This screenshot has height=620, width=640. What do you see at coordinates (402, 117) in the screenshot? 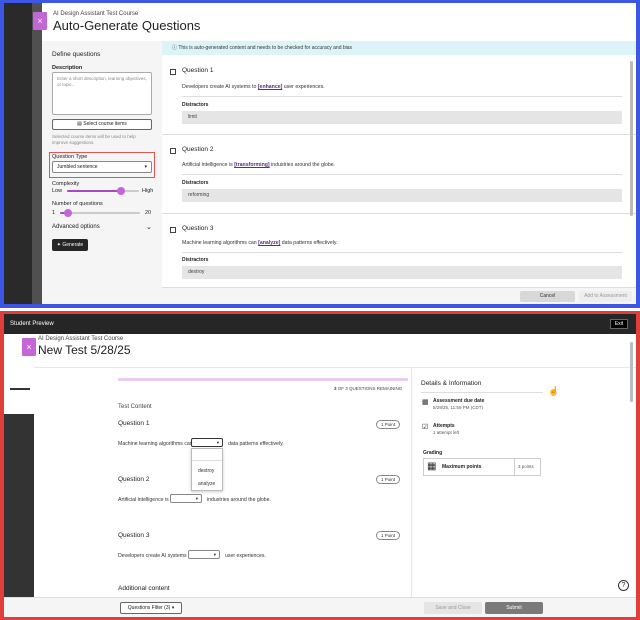
I see `question-1-distractor: limit` at bounding box center [402, 117].